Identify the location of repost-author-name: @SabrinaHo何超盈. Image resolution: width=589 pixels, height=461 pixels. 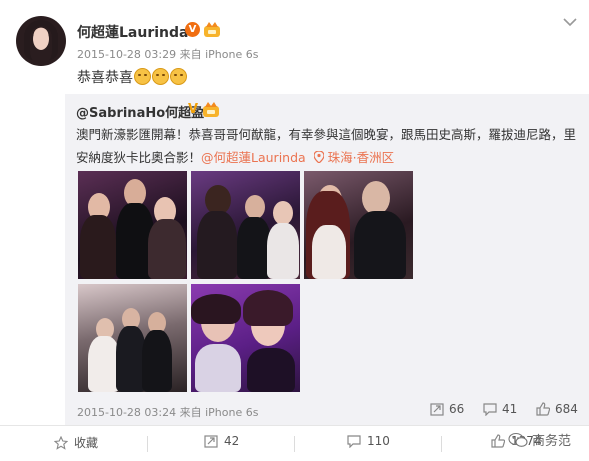
(140, 111).